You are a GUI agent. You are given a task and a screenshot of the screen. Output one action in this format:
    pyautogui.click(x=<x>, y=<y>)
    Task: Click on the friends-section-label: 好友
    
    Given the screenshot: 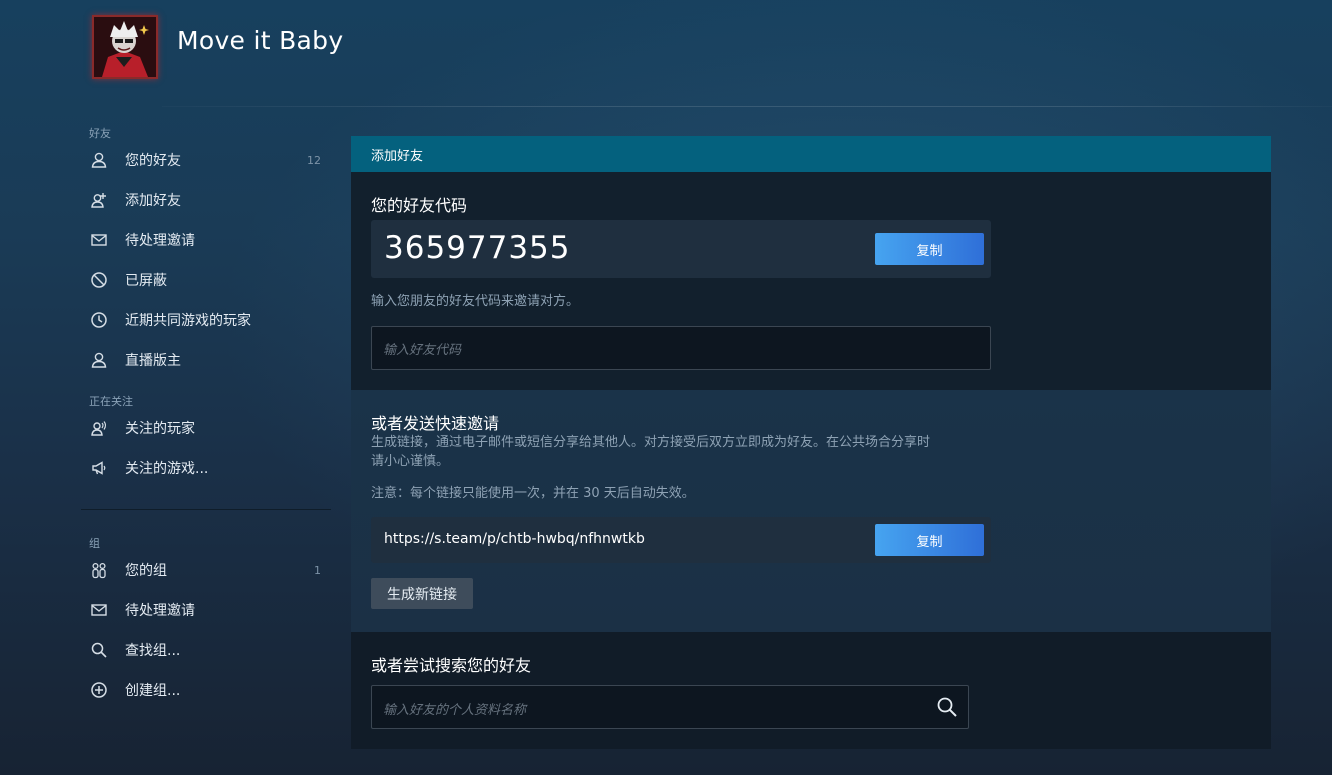 What is the action you would take?
    pyautogui.click(x=100, y=133)
    